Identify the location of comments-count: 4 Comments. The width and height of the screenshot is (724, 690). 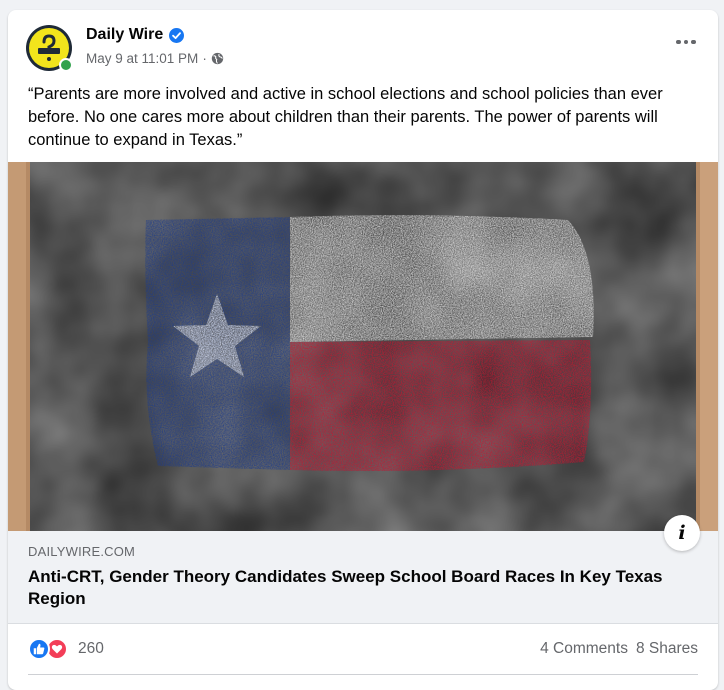
(584, 649).